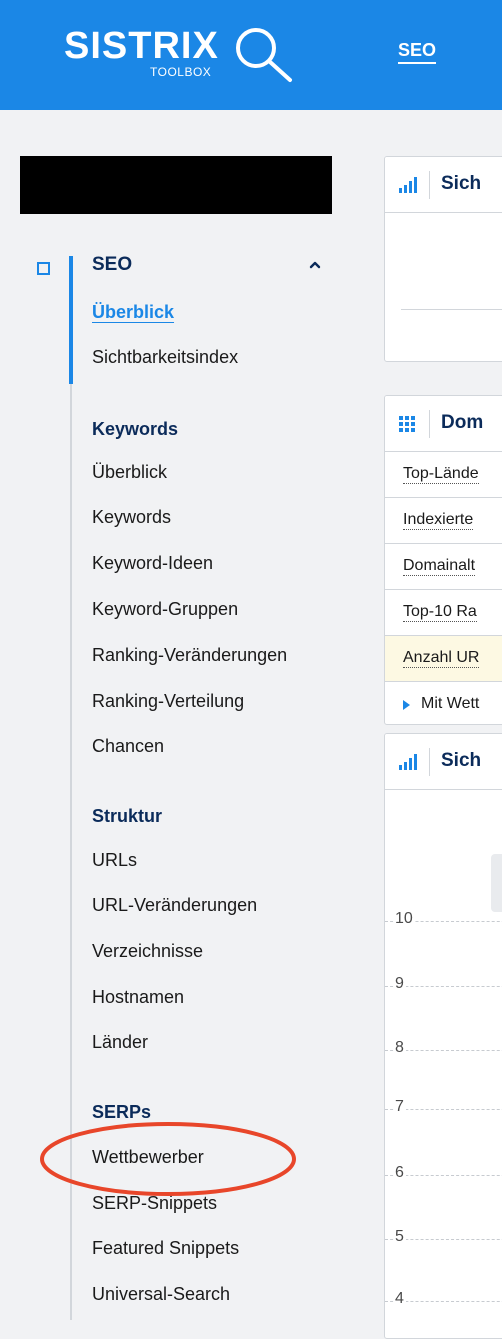 Image resolution: width=502 pixels, height=1339 pixels. I want to click on sidebar-section-struktur: Struktur, so click(127, 816).